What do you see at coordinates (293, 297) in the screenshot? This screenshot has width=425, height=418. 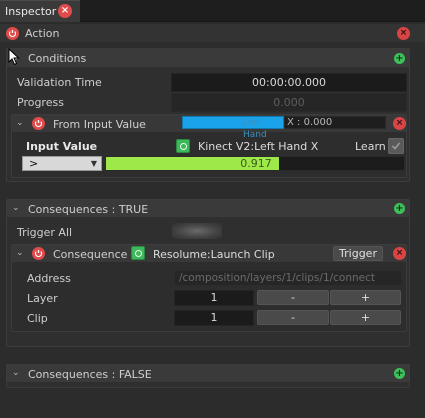 I see `layer-decrement-button: -` at bounding box center [293, 297].